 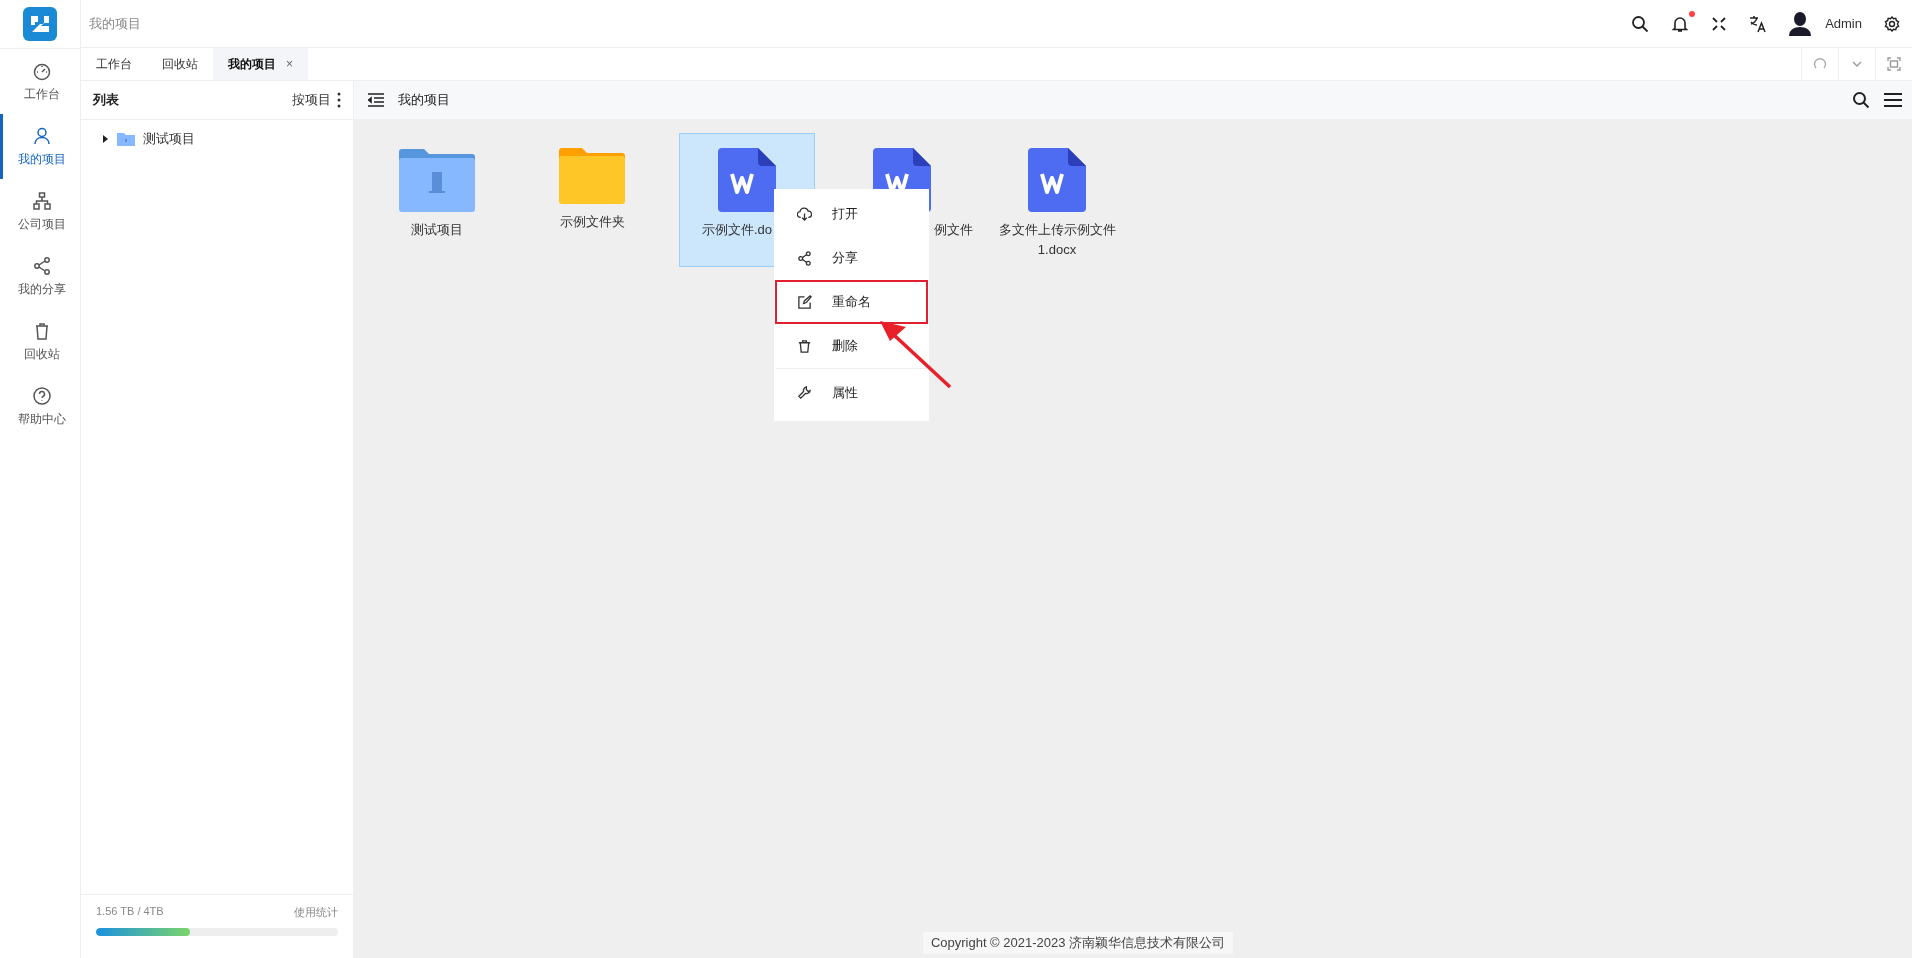 I want to click on panel-title: 列表, so click(x=106, y=100).